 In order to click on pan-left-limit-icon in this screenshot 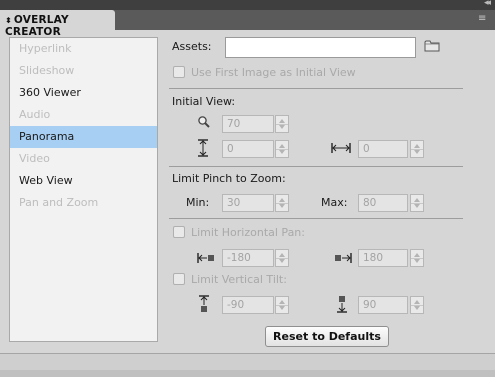, I will do `click(206, 258)`.